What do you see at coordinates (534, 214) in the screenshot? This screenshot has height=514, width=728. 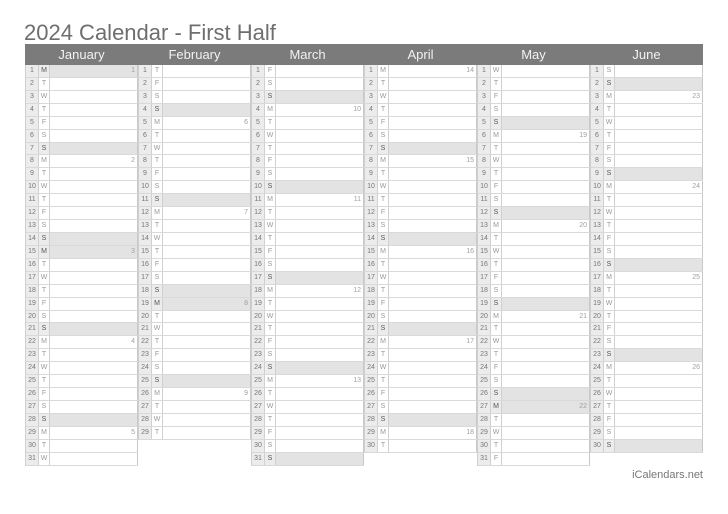 I see `day-row: 12 S` at bounding box center [534, 214].